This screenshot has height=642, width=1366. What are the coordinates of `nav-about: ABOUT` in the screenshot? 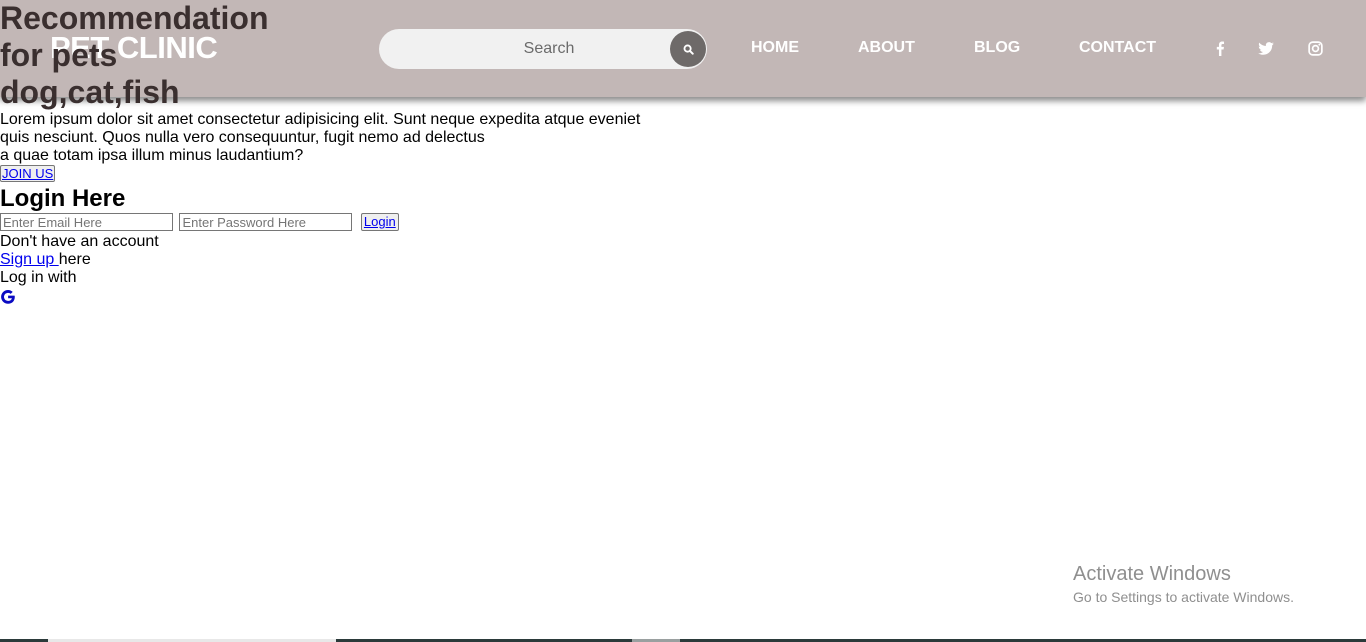 It's located at (886, 48).